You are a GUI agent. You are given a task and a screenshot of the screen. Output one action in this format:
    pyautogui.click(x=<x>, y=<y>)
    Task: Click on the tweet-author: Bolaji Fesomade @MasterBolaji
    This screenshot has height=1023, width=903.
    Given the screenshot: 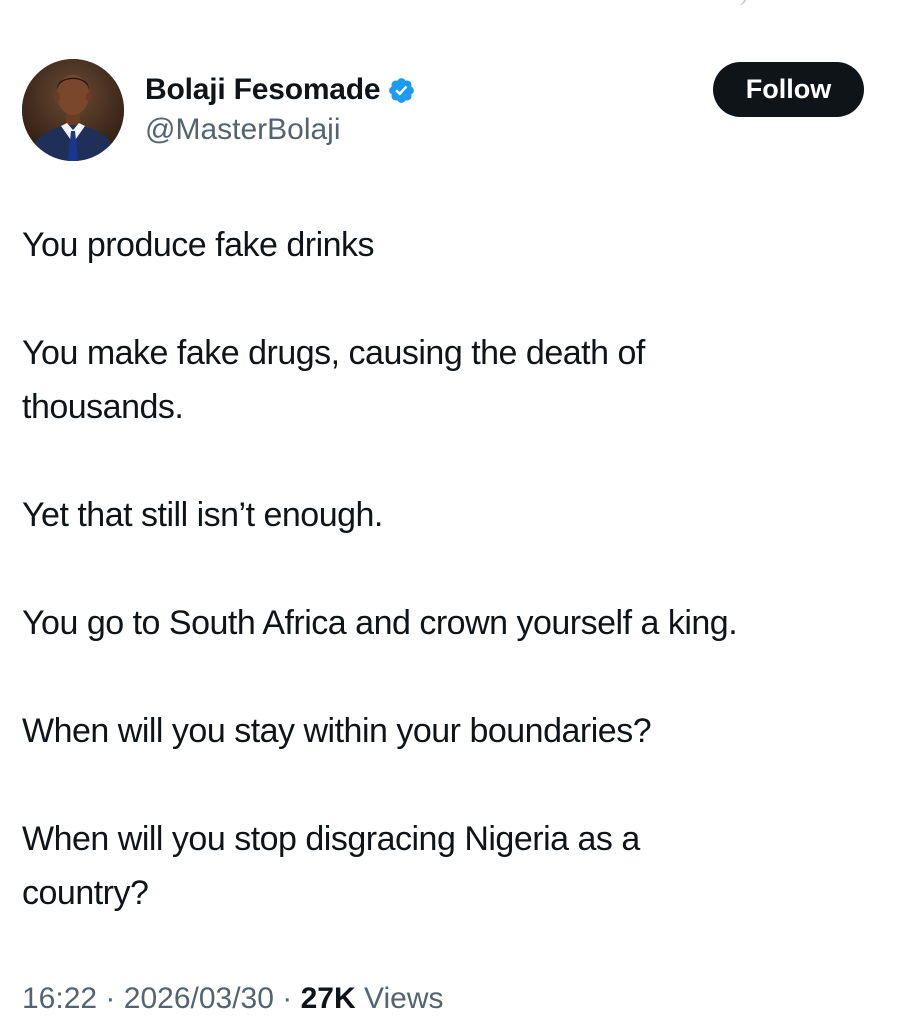 What is the action you would take?
    pyautogui.click(x=280, y=110)
    